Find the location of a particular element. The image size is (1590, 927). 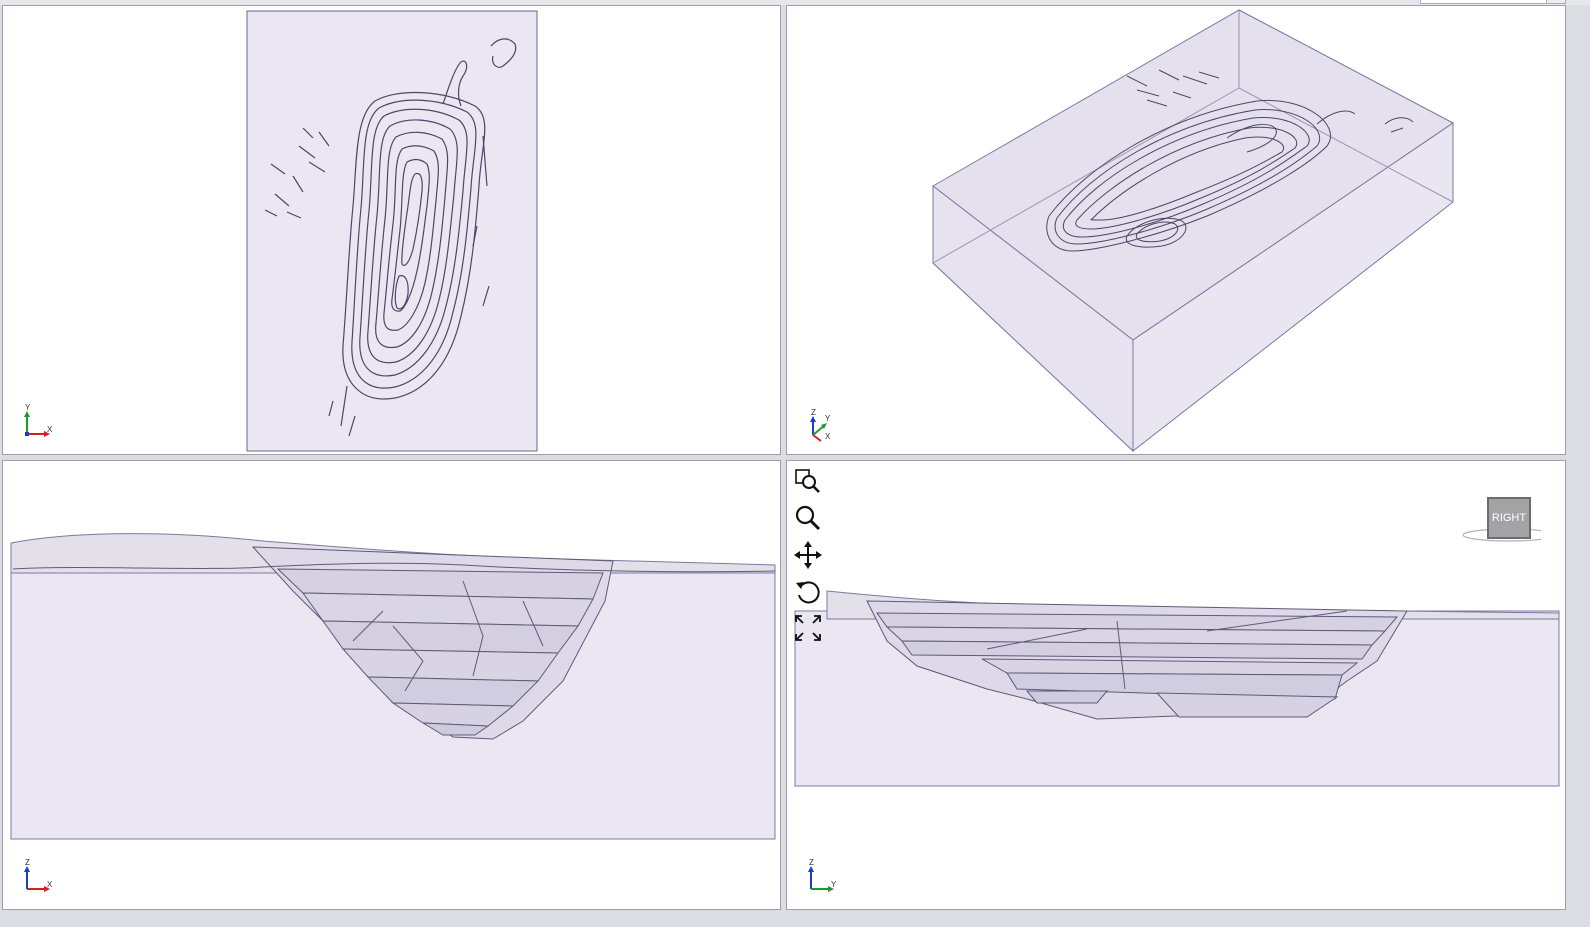

zoom-window-icon is located at coordinates (807, 481).